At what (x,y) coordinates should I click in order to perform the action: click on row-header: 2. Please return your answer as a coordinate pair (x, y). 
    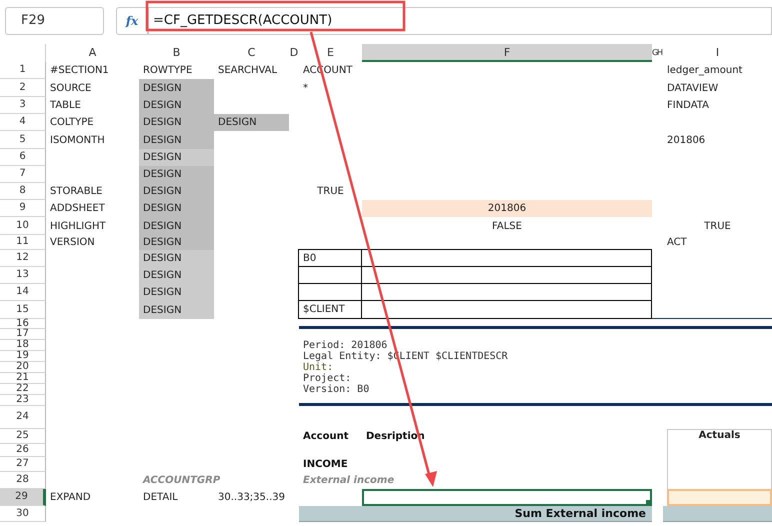
    Looking at the image, I should click on (23, 88).